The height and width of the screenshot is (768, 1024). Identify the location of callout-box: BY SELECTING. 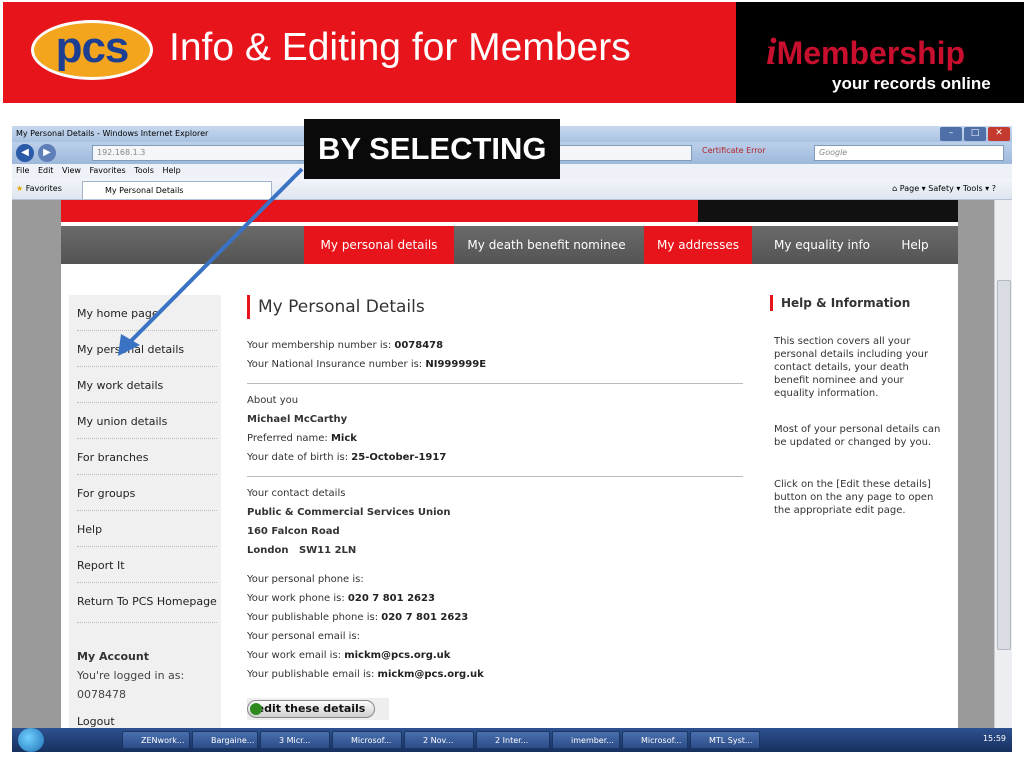
(432, 149).